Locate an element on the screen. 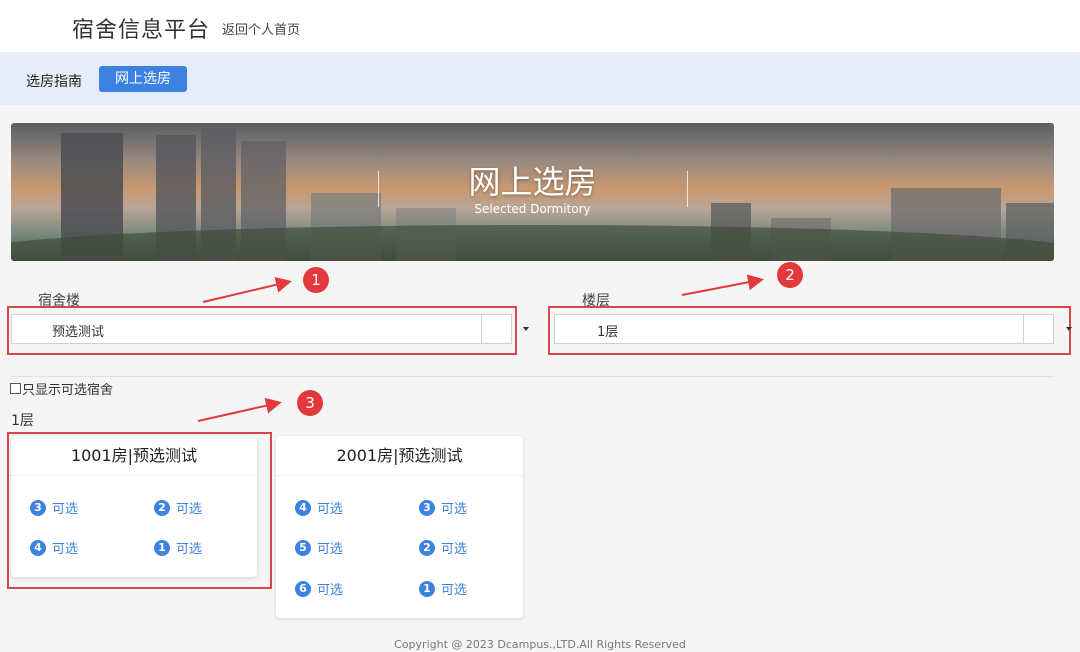 The image size is (1080, 652). bed-slot: 5 可选 is located at coordinates (319, 547).